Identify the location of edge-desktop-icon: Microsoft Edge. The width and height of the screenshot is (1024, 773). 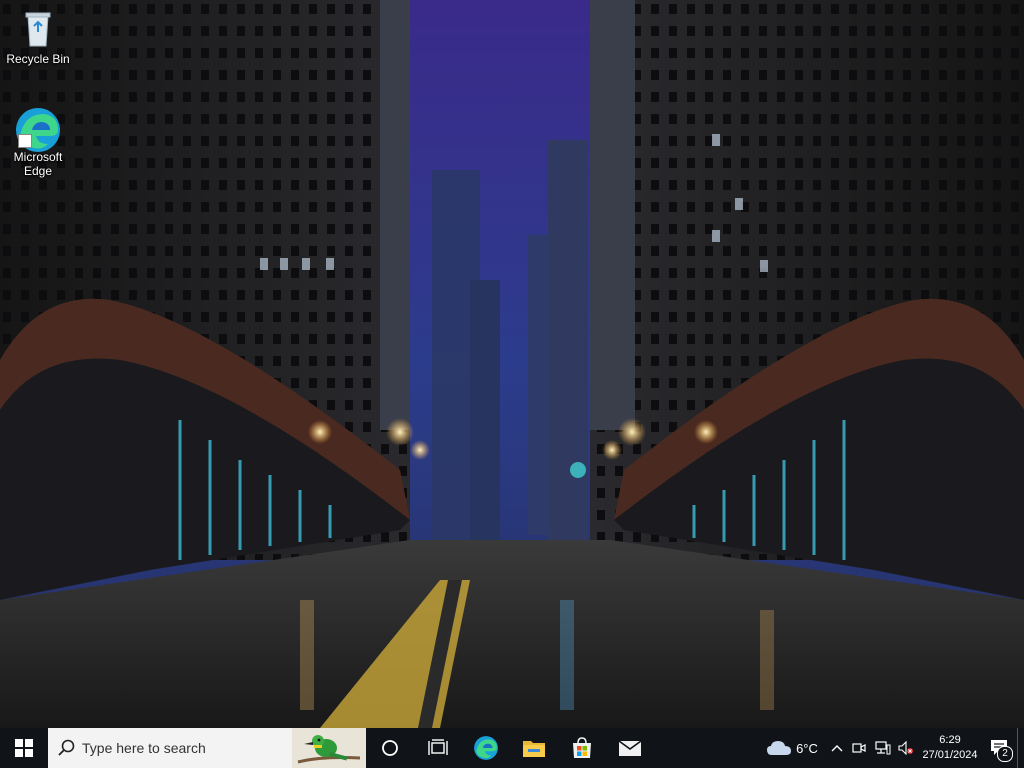
(38, 142).